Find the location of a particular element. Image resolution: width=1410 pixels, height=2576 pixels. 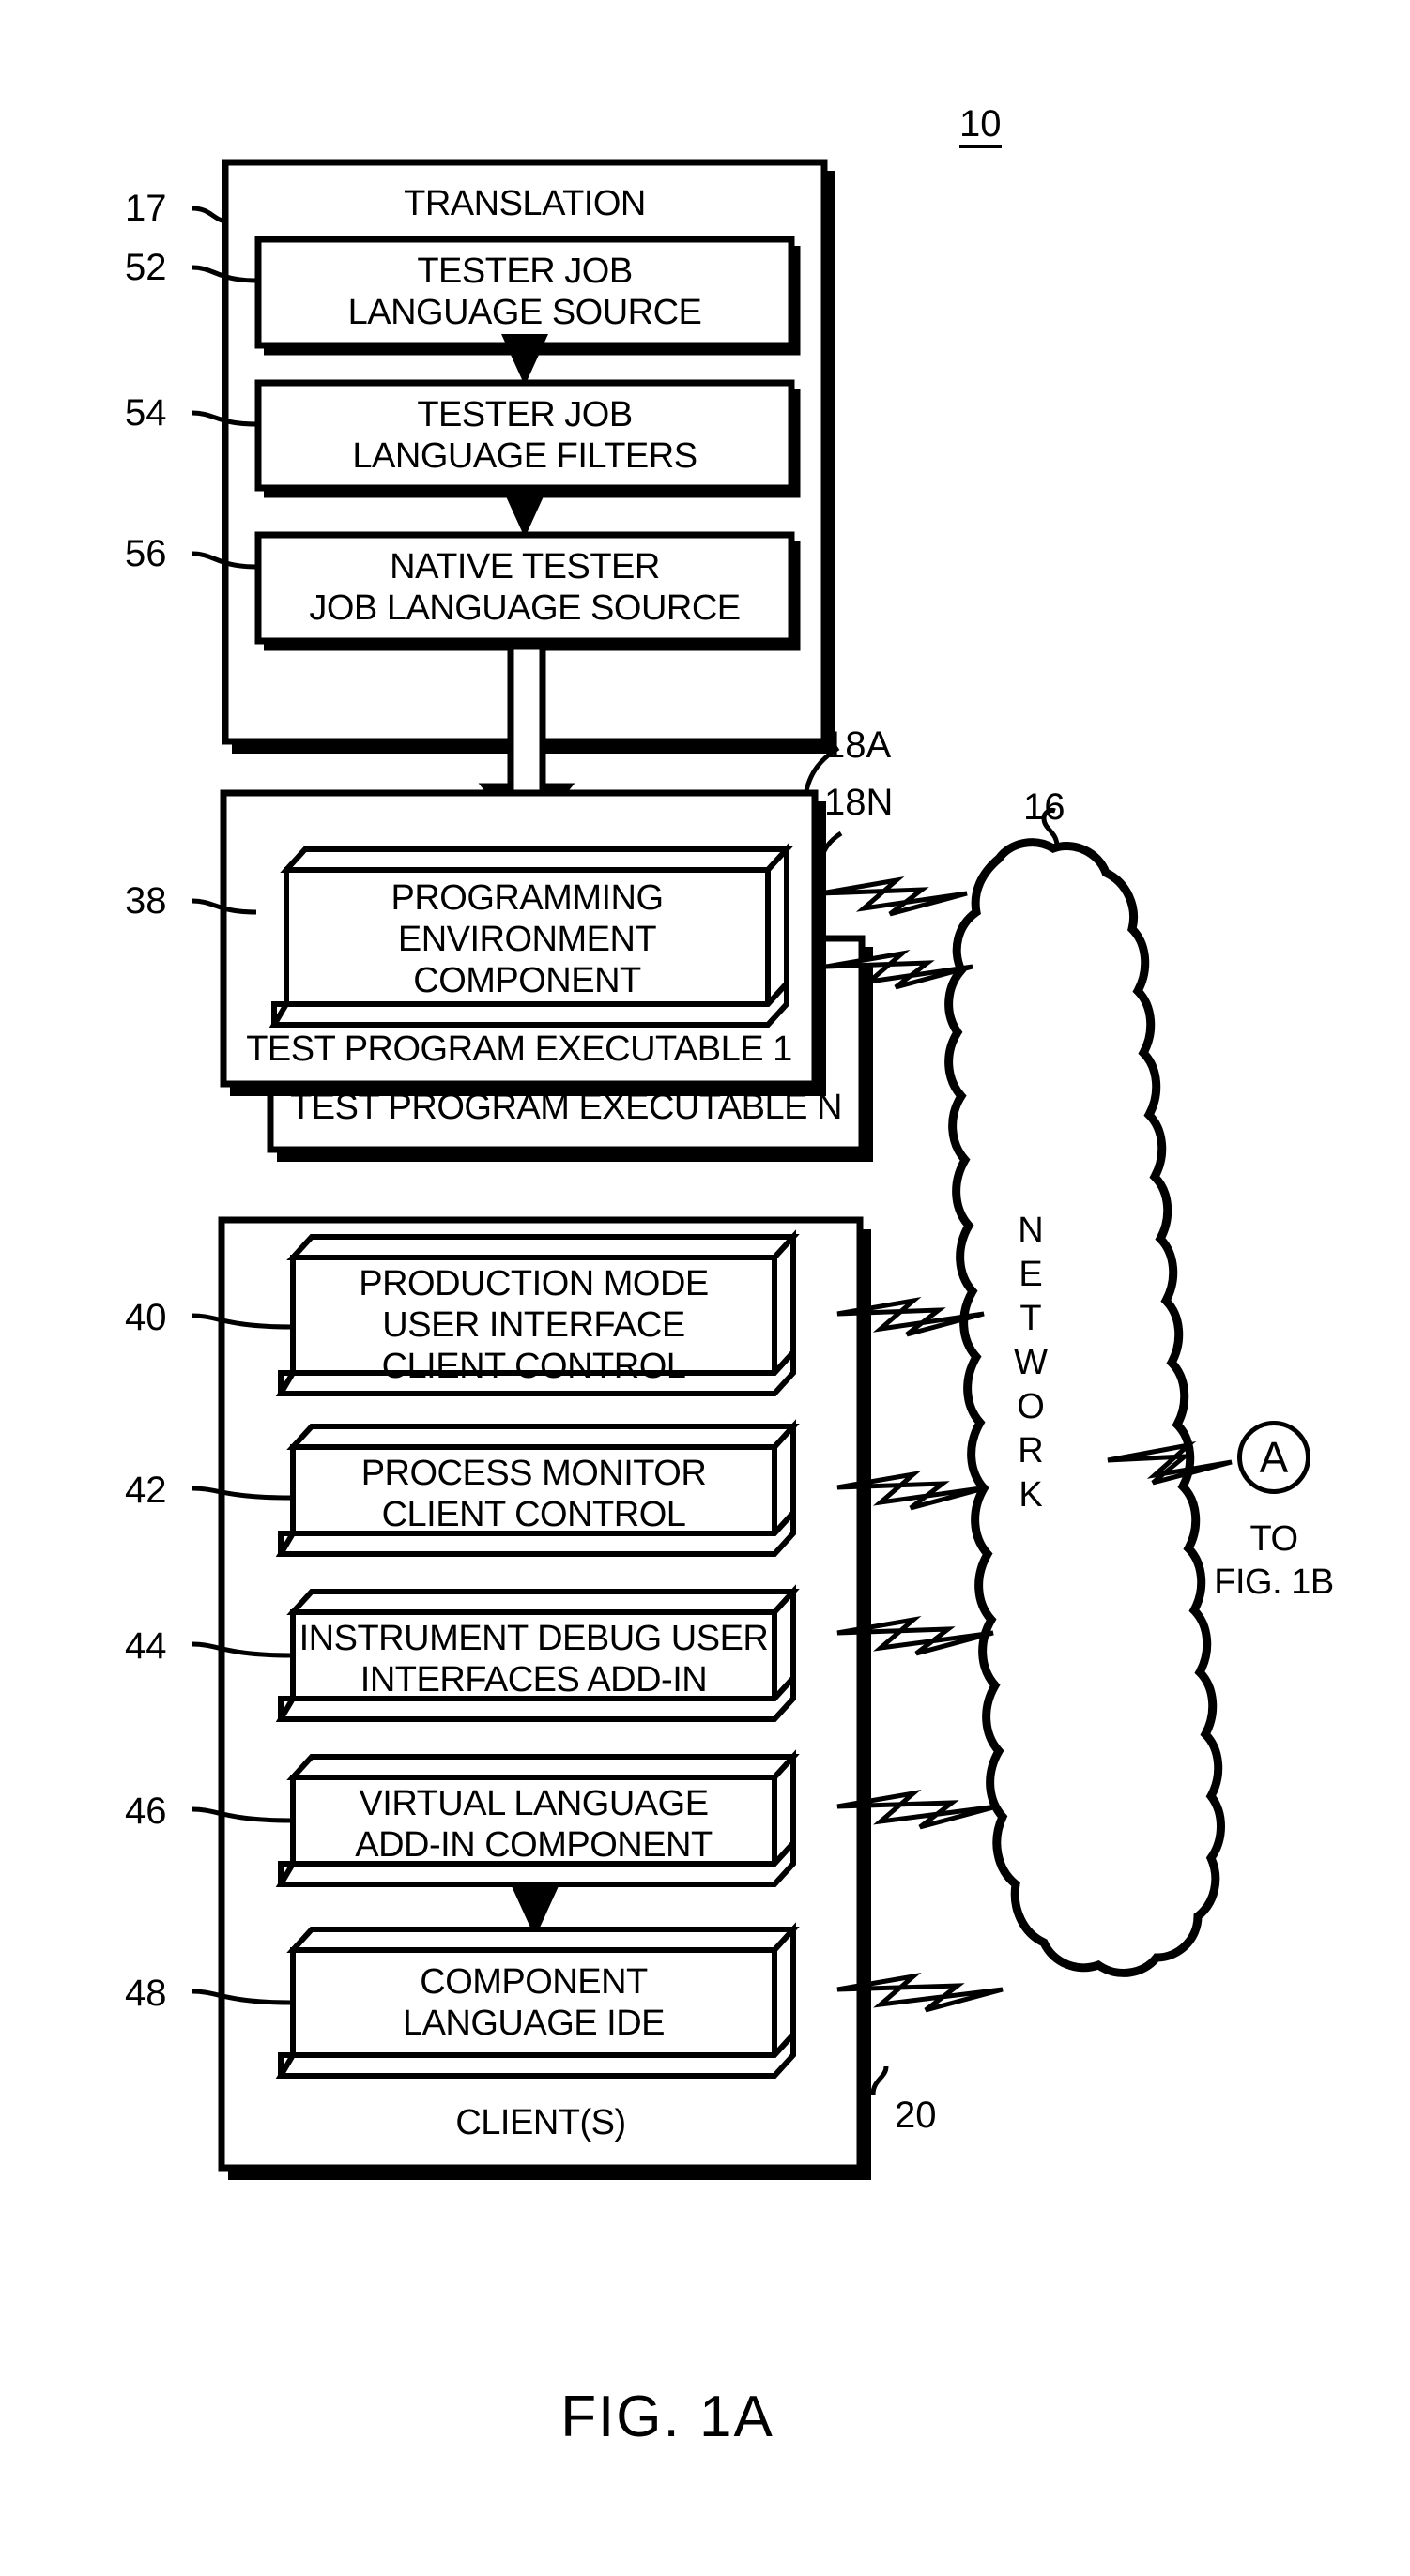

network-letter-w: W is located at coordinates (1031, 1362).